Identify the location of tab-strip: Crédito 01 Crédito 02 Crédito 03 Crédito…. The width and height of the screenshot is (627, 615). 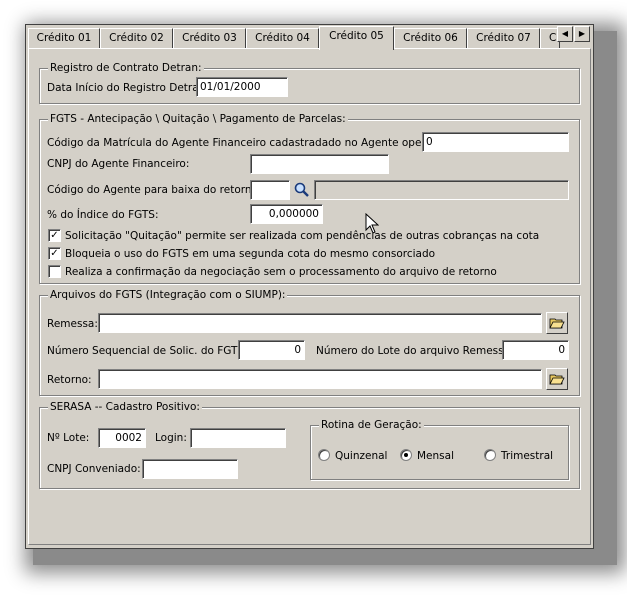
(310, 38).